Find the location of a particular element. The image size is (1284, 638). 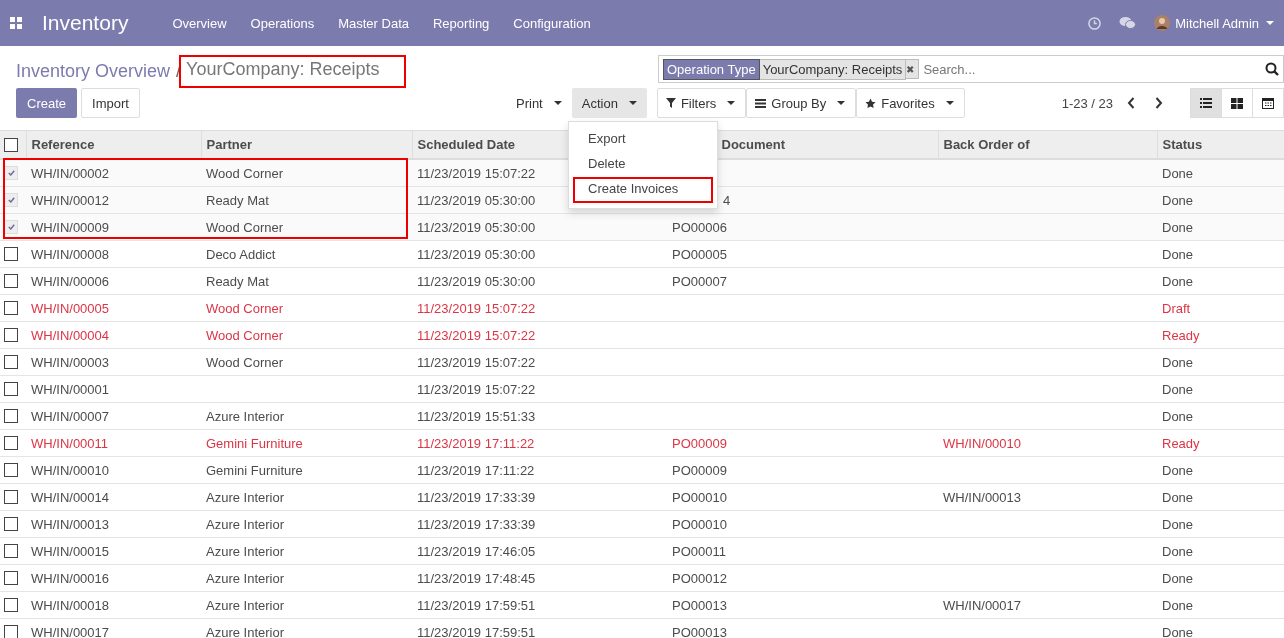

navbar-menu-item: Reporting is located at coordinates (461, 23).